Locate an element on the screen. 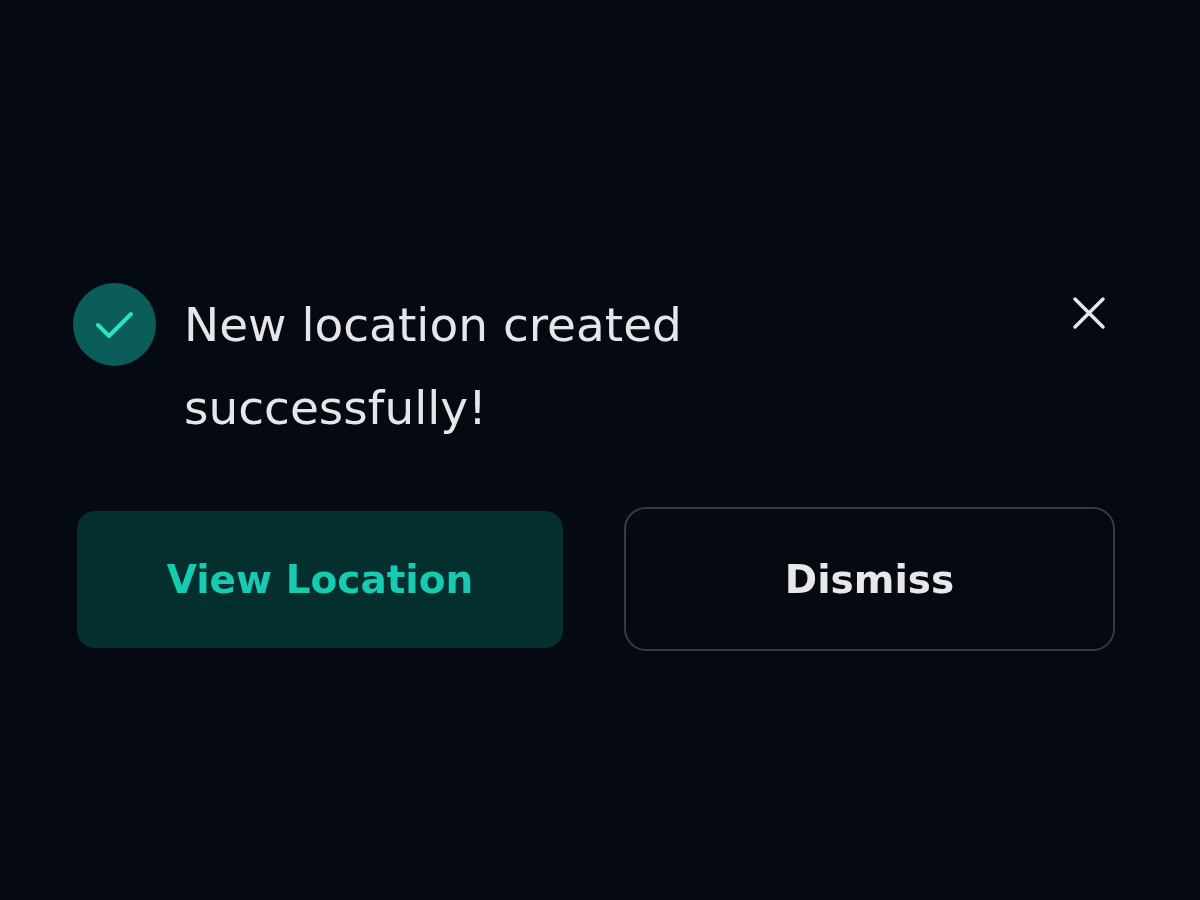 The image size is (1200, 900). toast-message: New location created successfully! is located at coordinates (433, 366).